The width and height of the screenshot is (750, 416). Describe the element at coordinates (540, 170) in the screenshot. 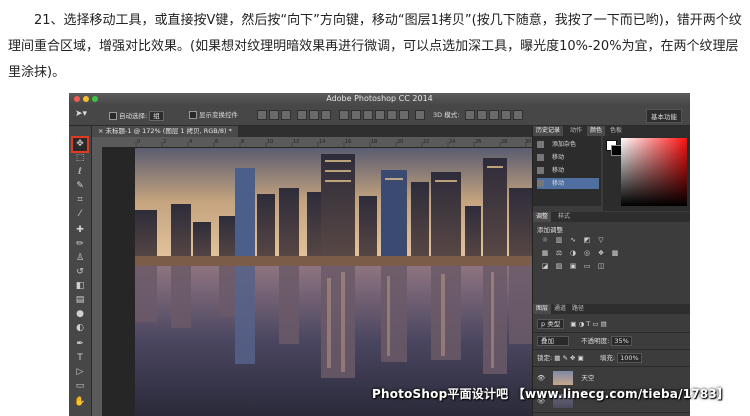

I see `history-thumb-icon` at that location.